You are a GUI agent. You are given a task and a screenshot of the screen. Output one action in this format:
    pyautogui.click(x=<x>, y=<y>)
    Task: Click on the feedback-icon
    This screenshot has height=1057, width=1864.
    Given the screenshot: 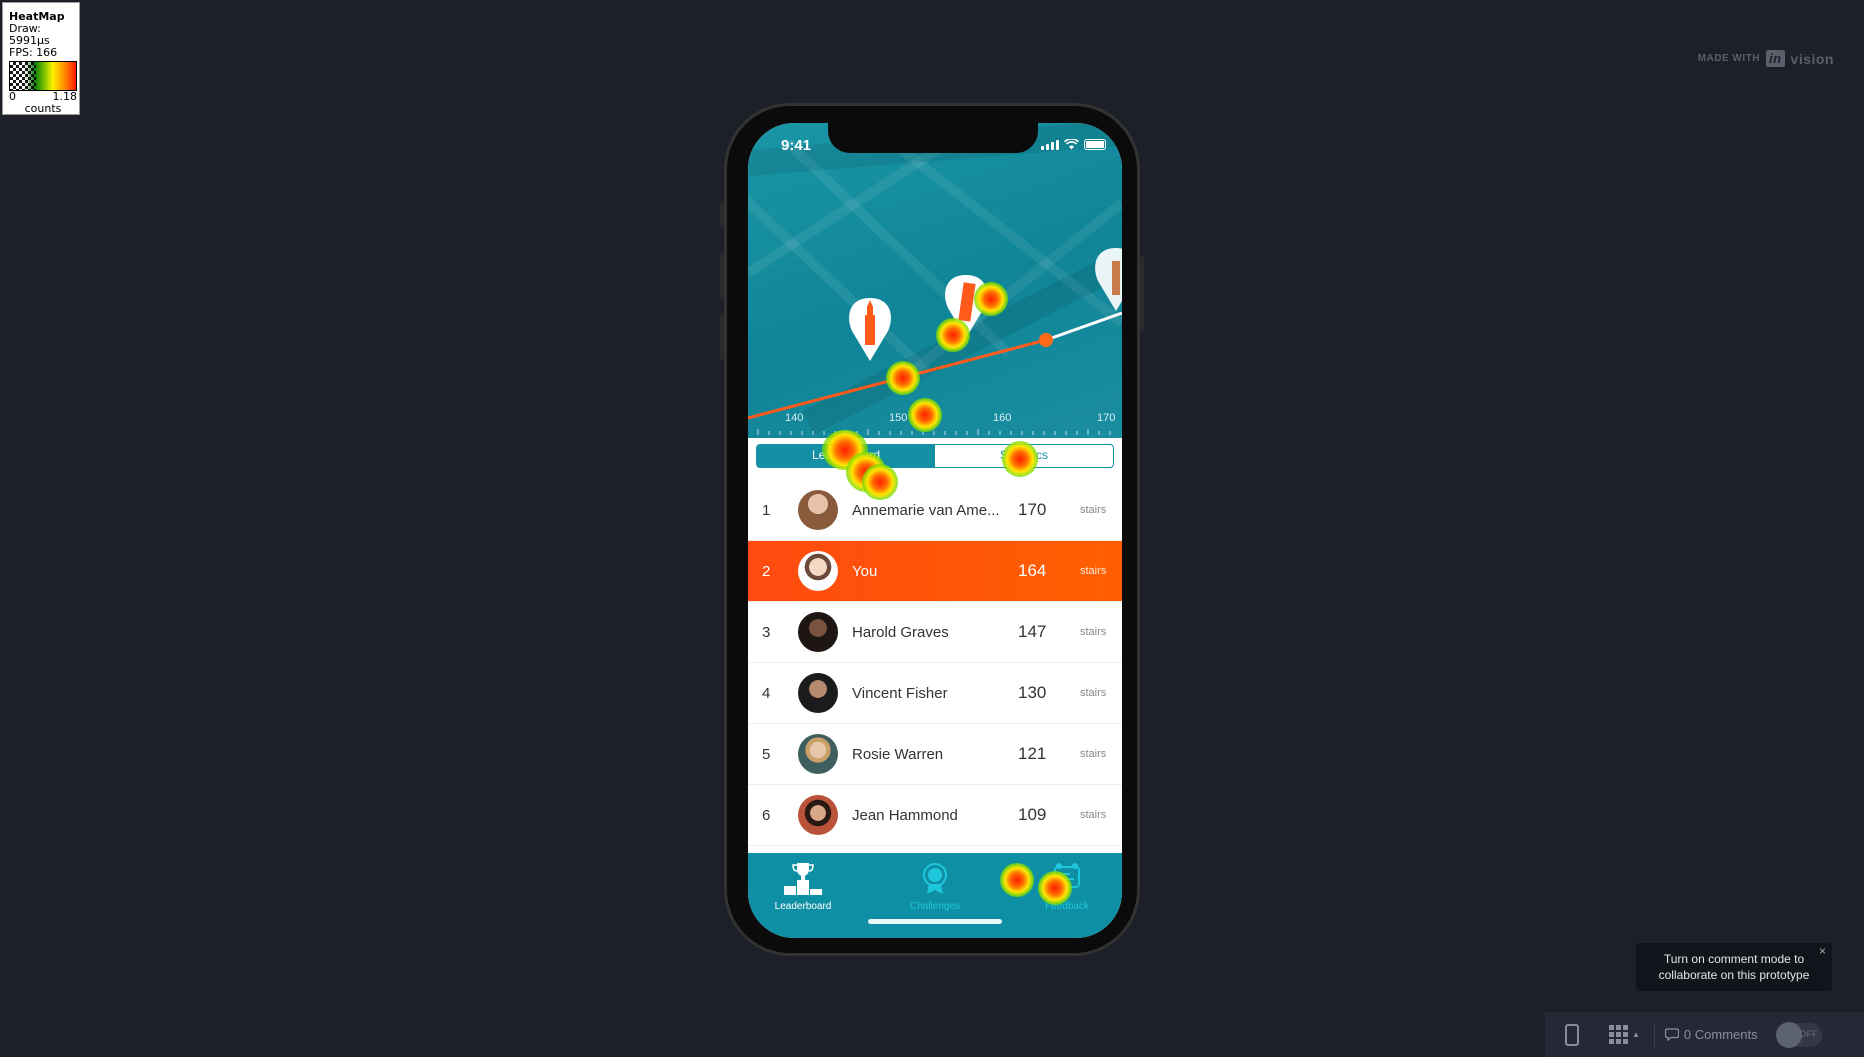 What is the action you would take?
    pyautogui.click(x=1067, y=875)
    